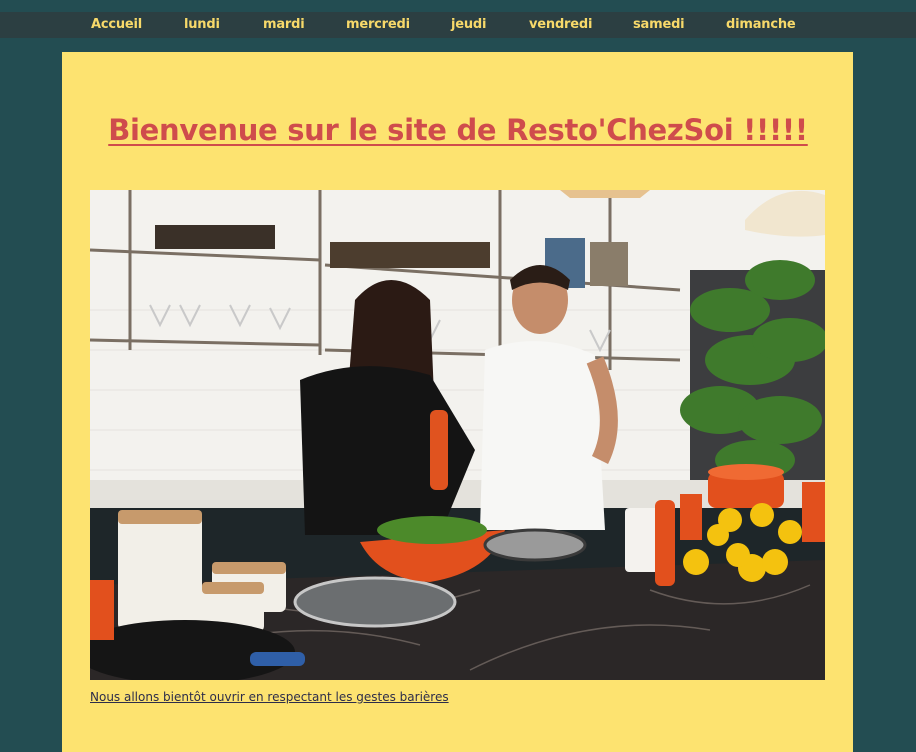 The width and height of the screenshot is (916, 752). I want to click on nav-link-samedi: samedi, so click(659, 25).